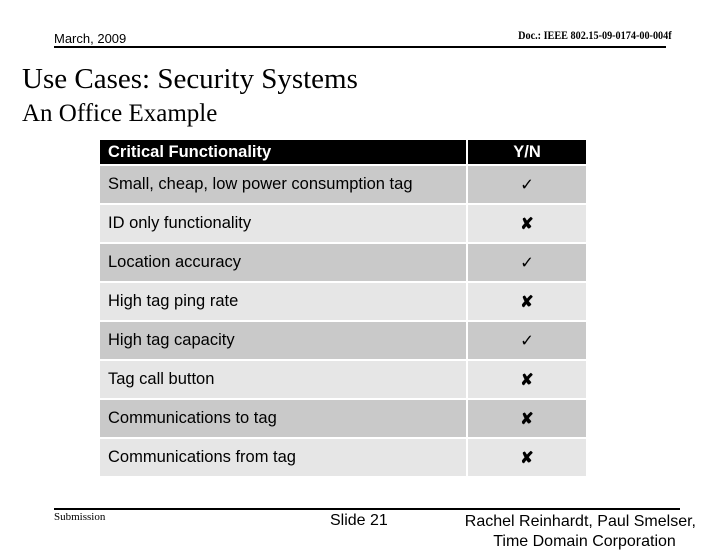 Image resolution: width=720 pixels, height=552 pixels. I want to click on table-row: Tag call button ✘, so click(343, 379).